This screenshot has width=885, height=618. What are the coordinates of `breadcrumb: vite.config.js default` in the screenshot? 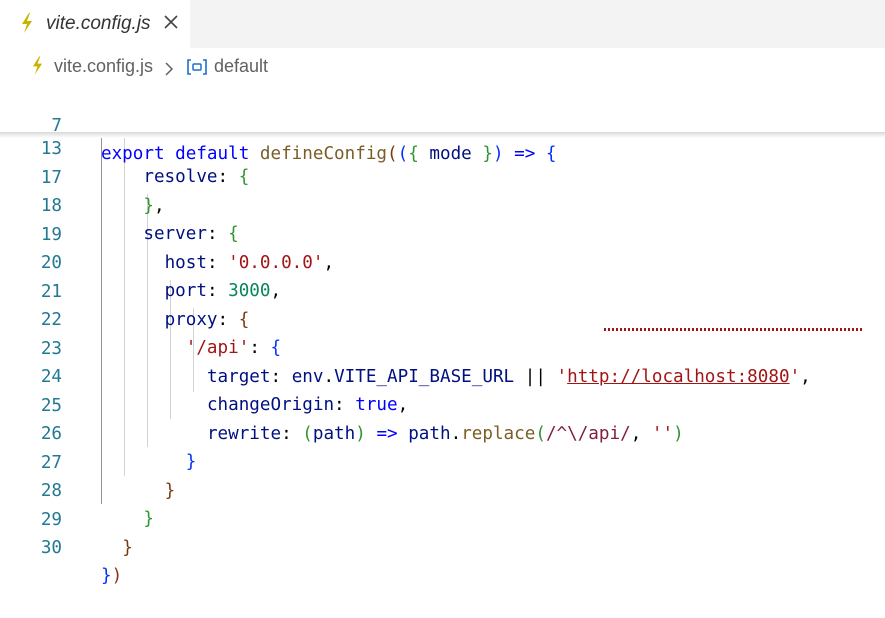 It's located at (442, 66).